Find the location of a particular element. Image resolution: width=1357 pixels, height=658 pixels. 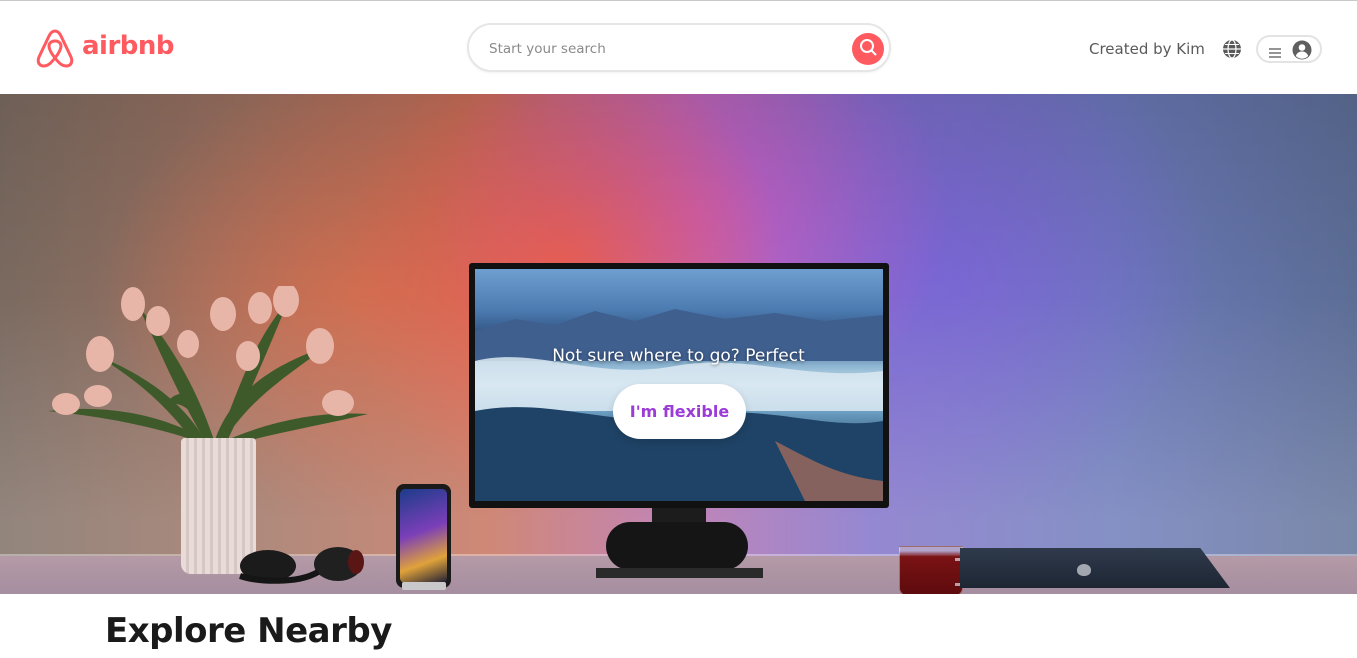

search-icon is located at coordinates (868, 49).